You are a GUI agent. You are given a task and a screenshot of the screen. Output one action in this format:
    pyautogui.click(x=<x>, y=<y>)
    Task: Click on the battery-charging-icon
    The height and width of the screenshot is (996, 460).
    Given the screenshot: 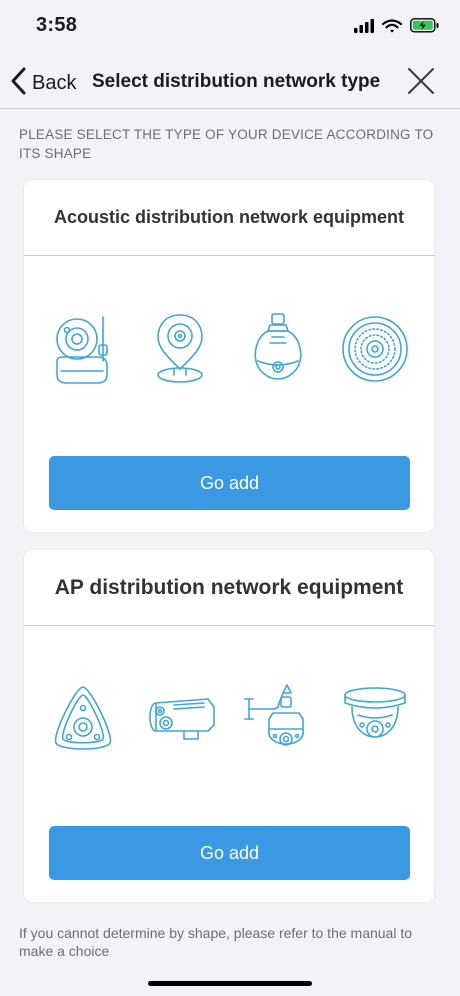 What is the action you would take?
    pyautogui.click(x=425, y=28)
    